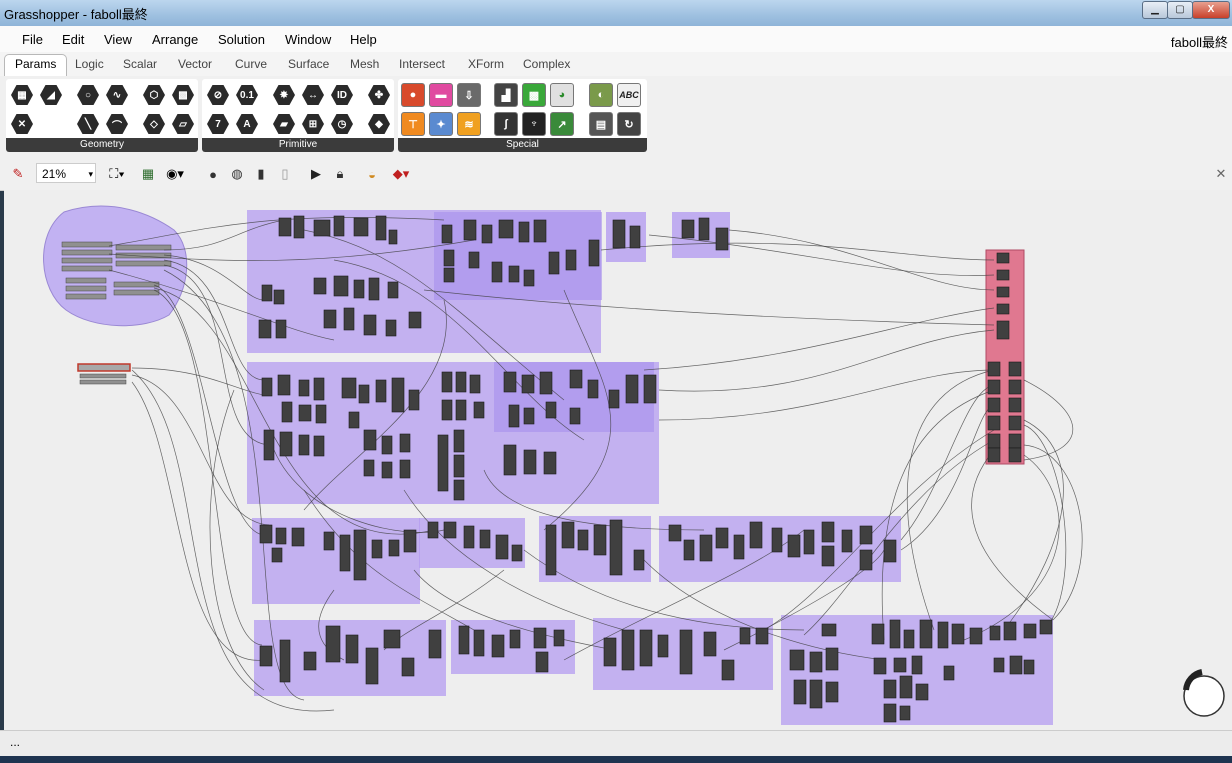 Image resolution: width=1232 pixels, height=763 pixels. Describe the element at coordinates (213, 174) in the screenshot. I see `preview-off-icon: ●` at that location.